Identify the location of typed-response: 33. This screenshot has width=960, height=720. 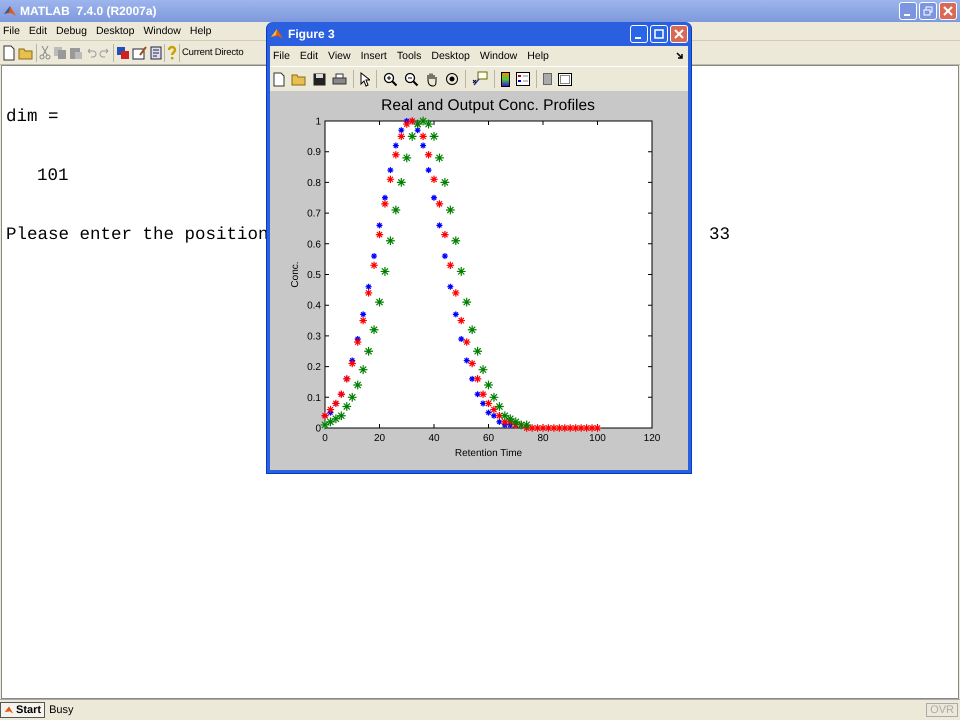
(719, 235).